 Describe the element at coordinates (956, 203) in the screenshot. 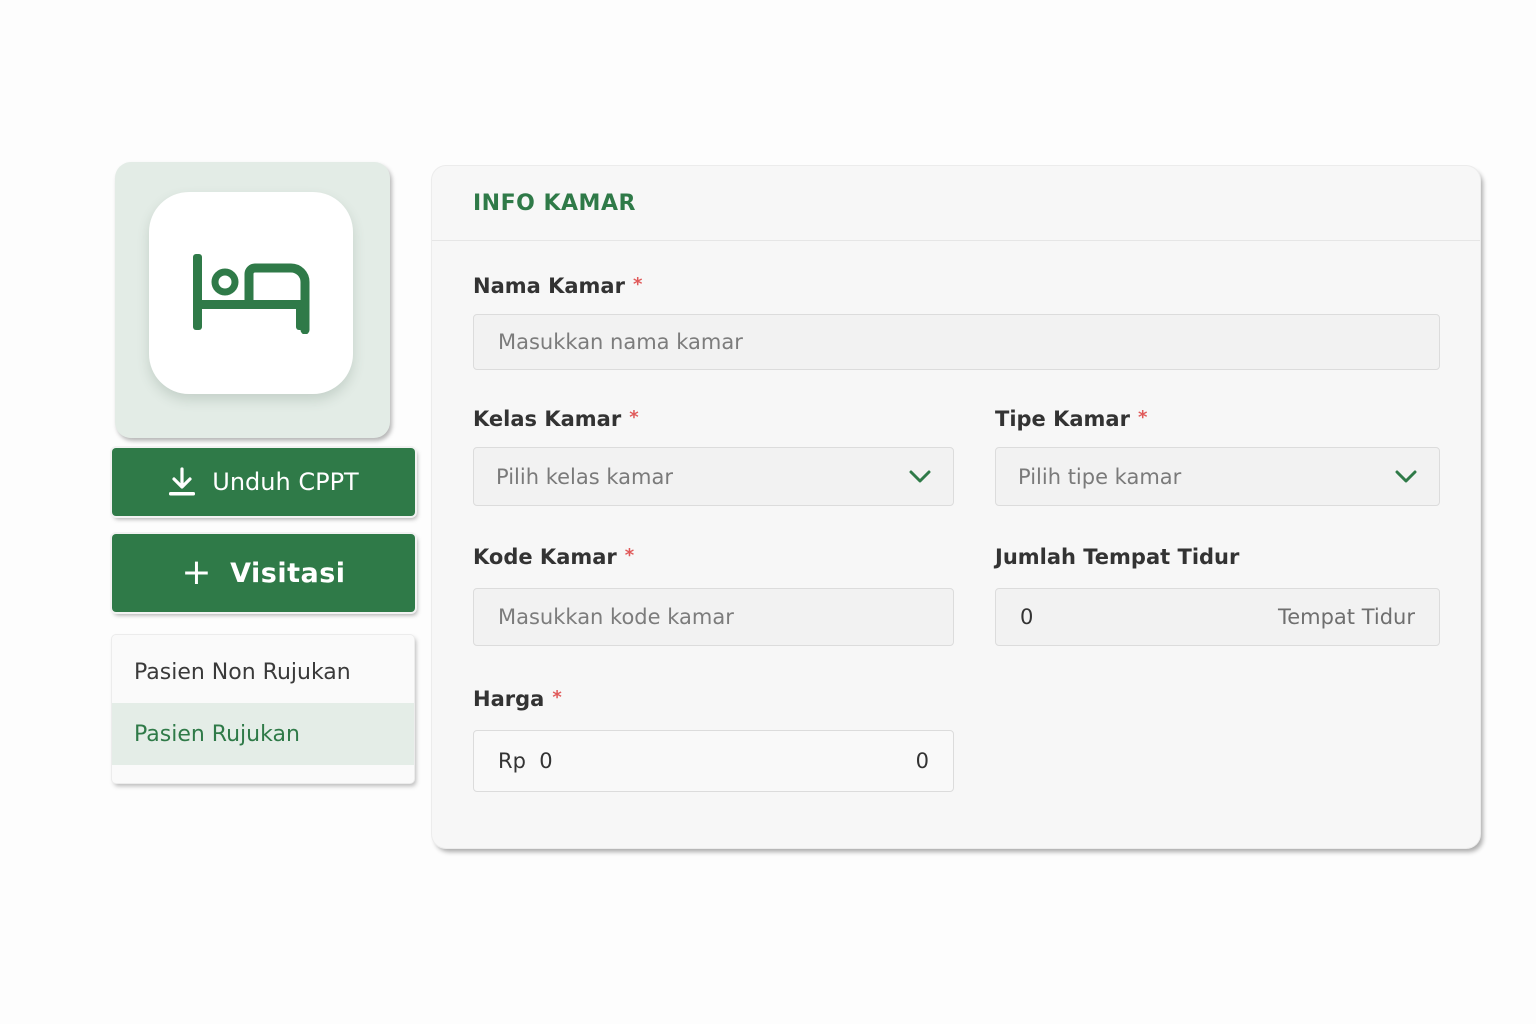

I see `card-header: INFO KAMAR` at that location.